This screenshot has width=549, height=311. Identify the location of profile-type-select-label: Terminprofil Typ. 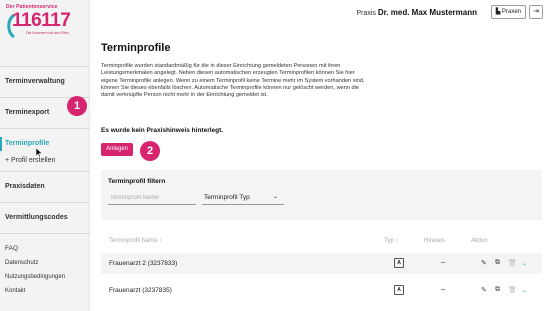
(227, 197).